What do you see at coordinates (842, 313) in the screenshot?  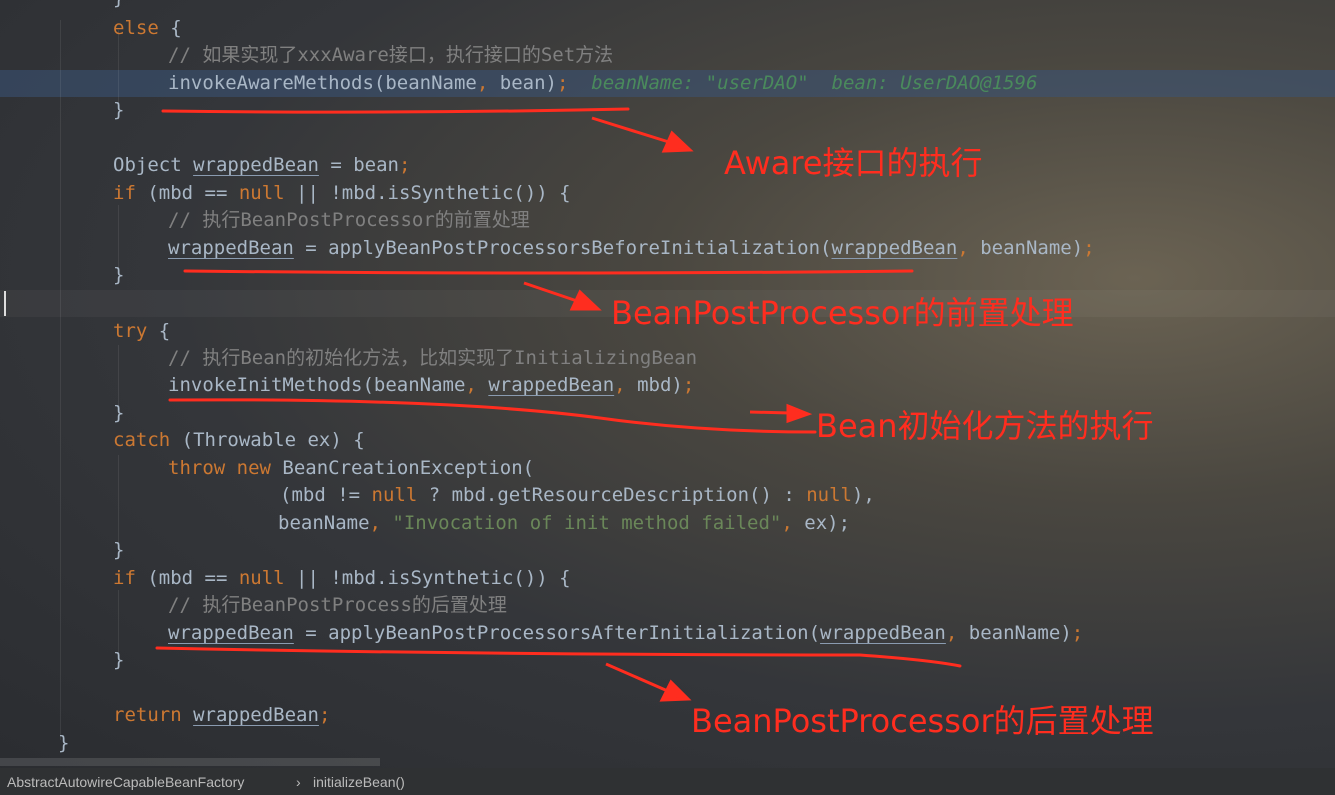 I see `annotation-before: BeanPostProcessor的前置处理` at bounding box center [842, 313].